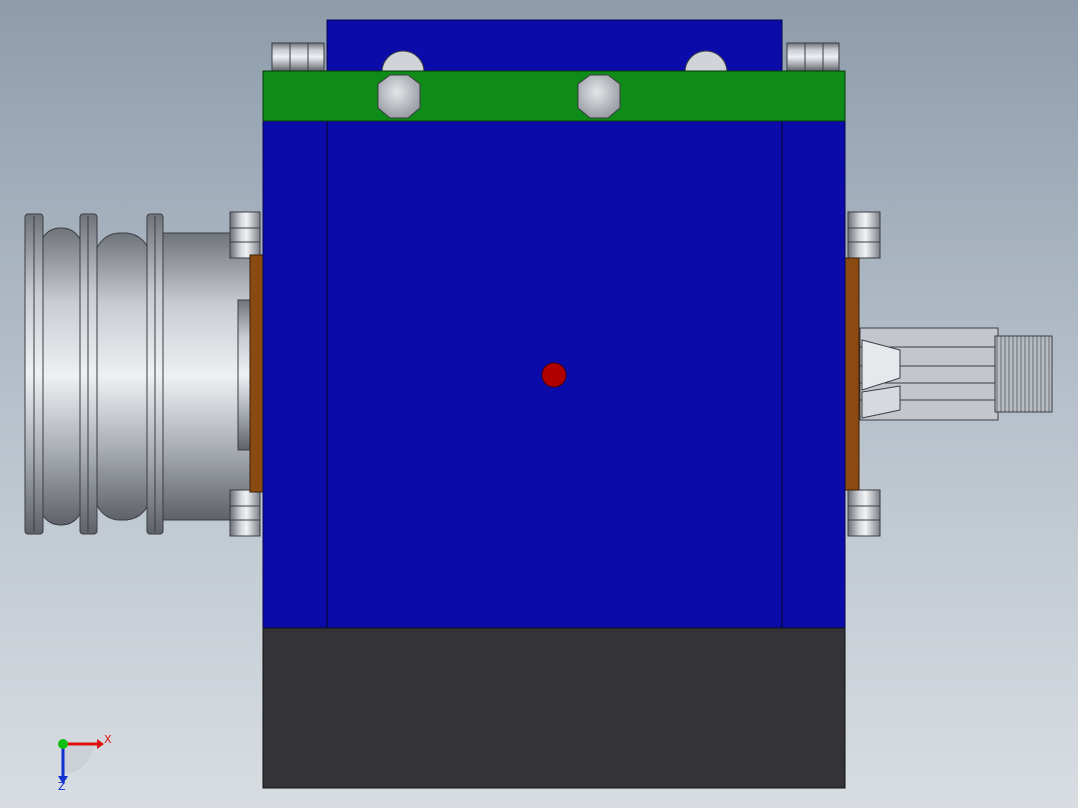 The image size is (1078, 808). Describe the element at coordinates (956, 374) in the screenshot. I see `right-splined-shaft` at that location.